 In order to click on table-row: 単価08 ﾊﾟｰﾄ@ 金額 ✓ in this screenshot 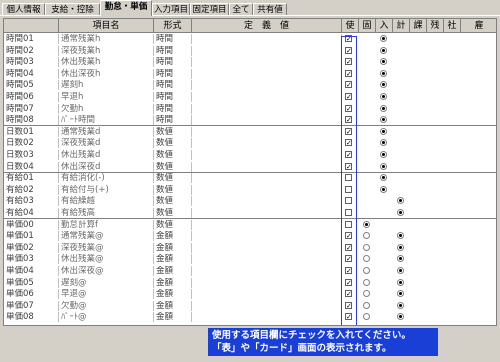, I will do `click(250, 317)`.